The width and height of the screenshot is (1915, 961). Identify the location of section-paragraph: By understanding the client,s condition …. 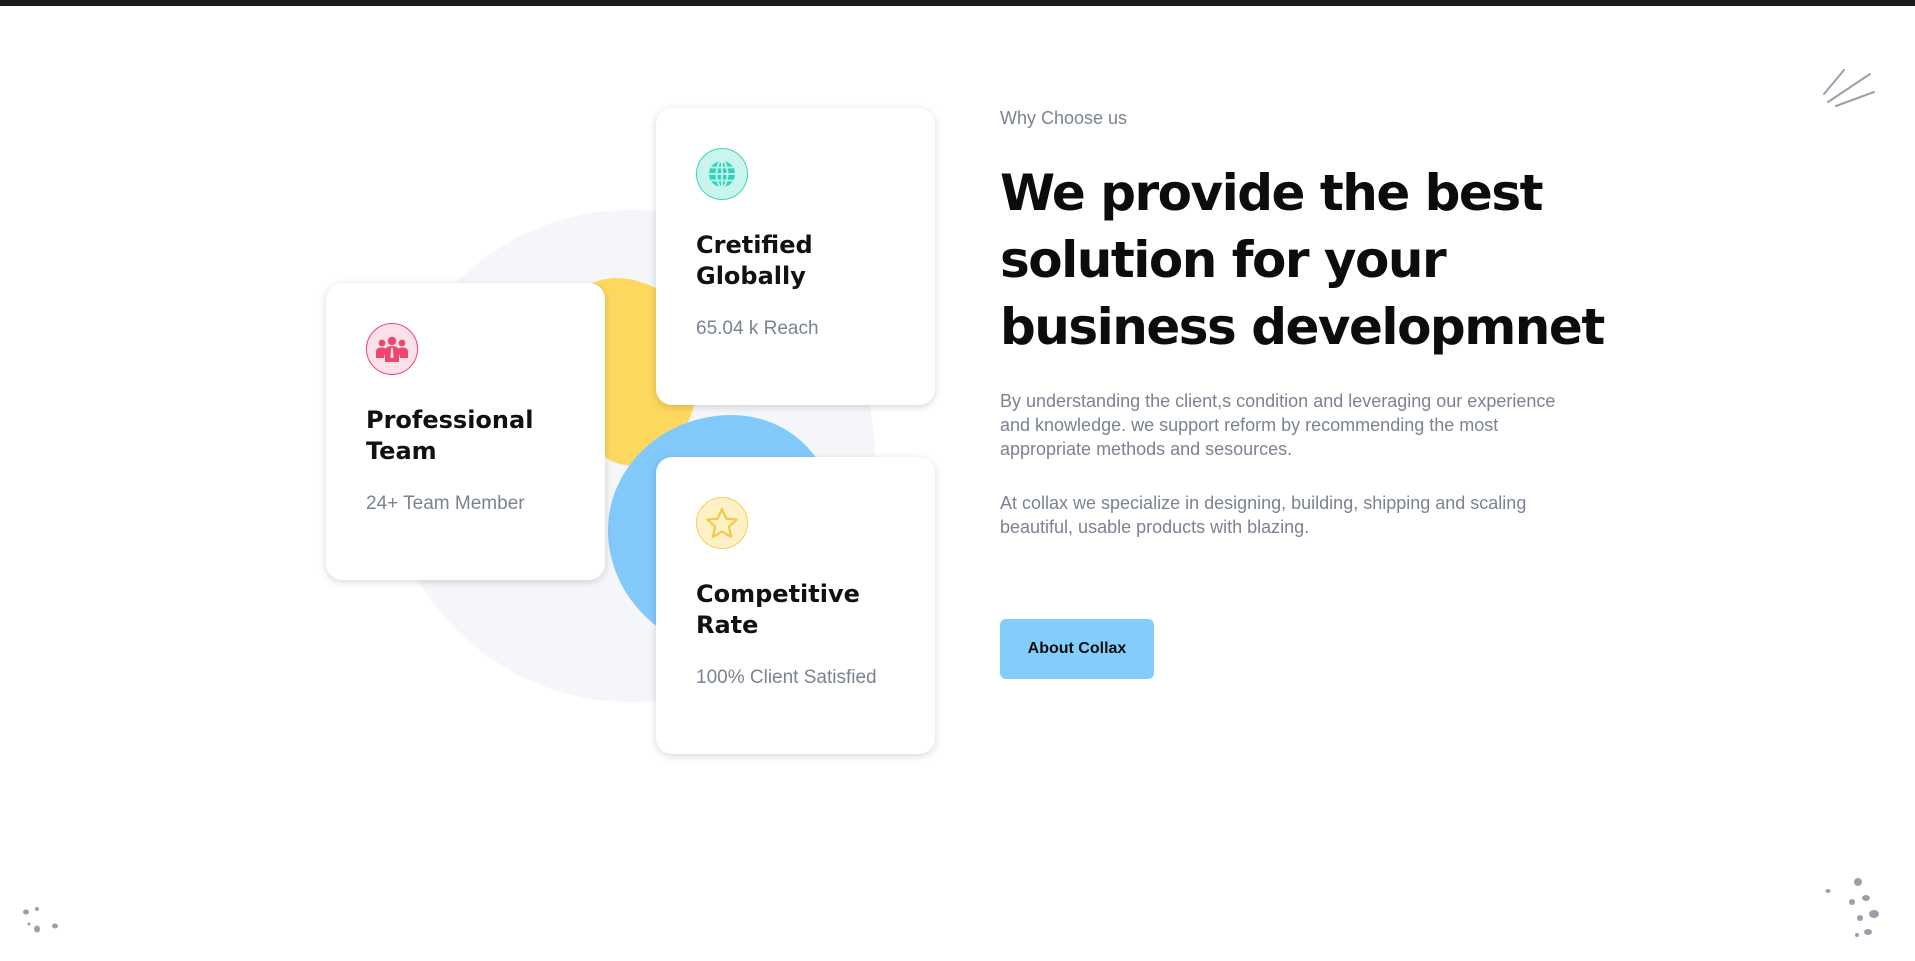
(1278, 425).